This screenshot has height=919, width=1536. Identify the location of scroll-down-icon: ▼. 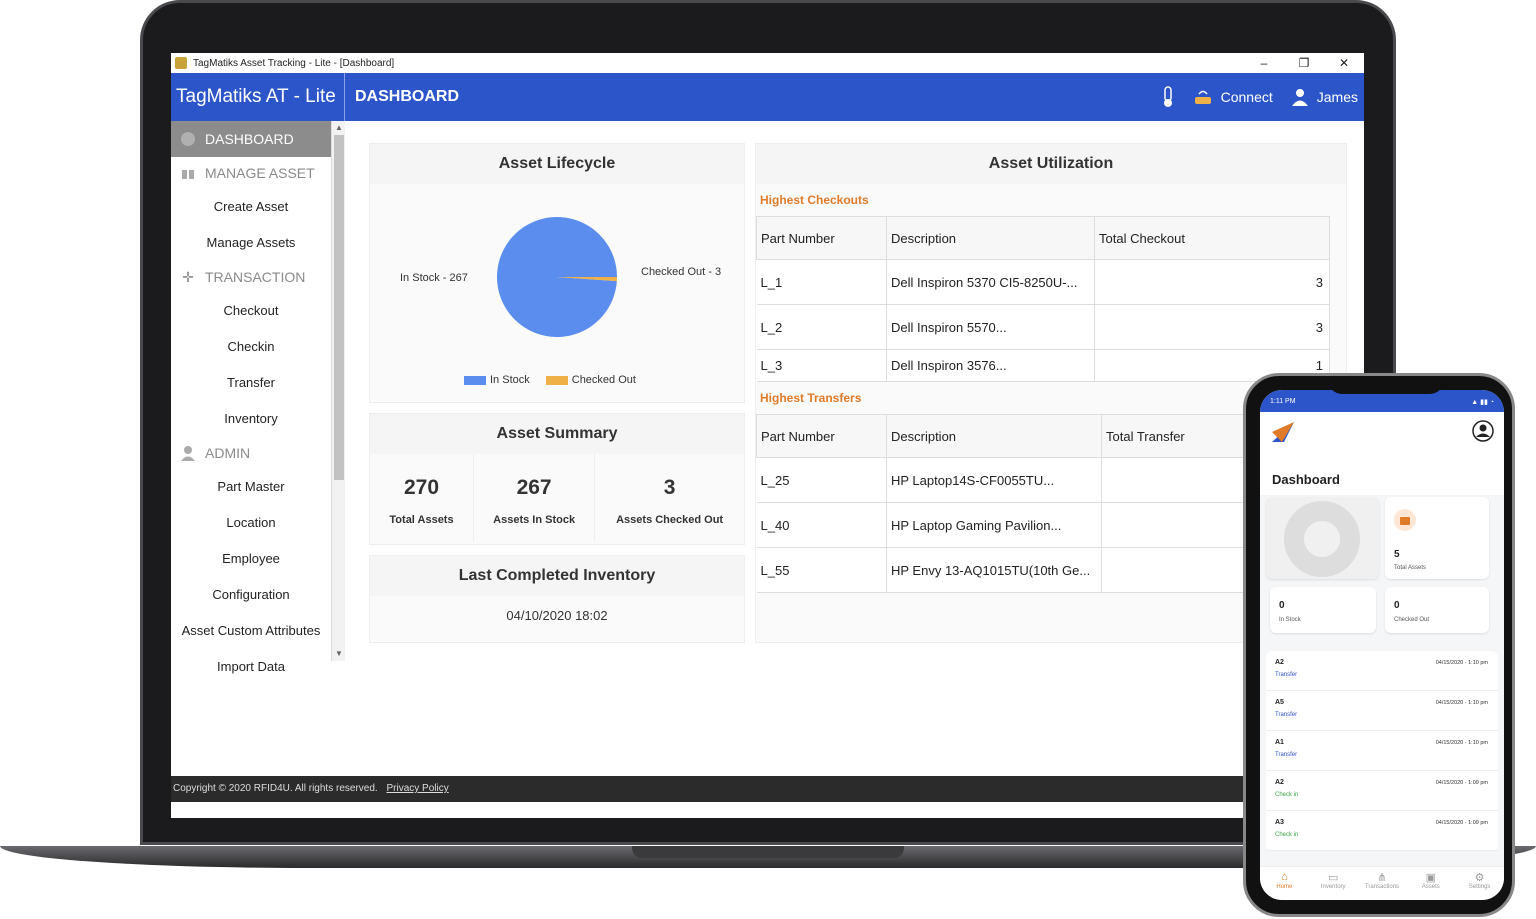
(339, 654).